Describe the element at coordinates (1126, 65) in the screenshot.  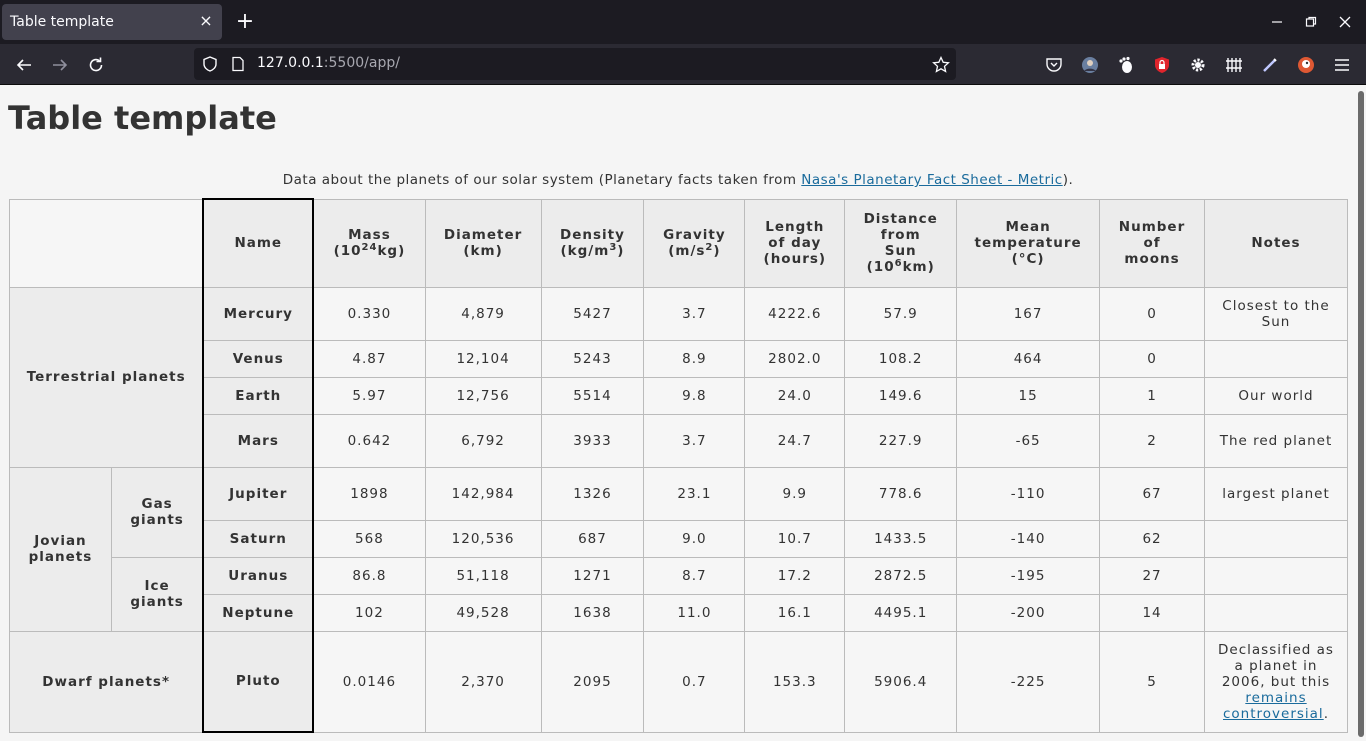
I see `gnome-foot-icon` at that location.